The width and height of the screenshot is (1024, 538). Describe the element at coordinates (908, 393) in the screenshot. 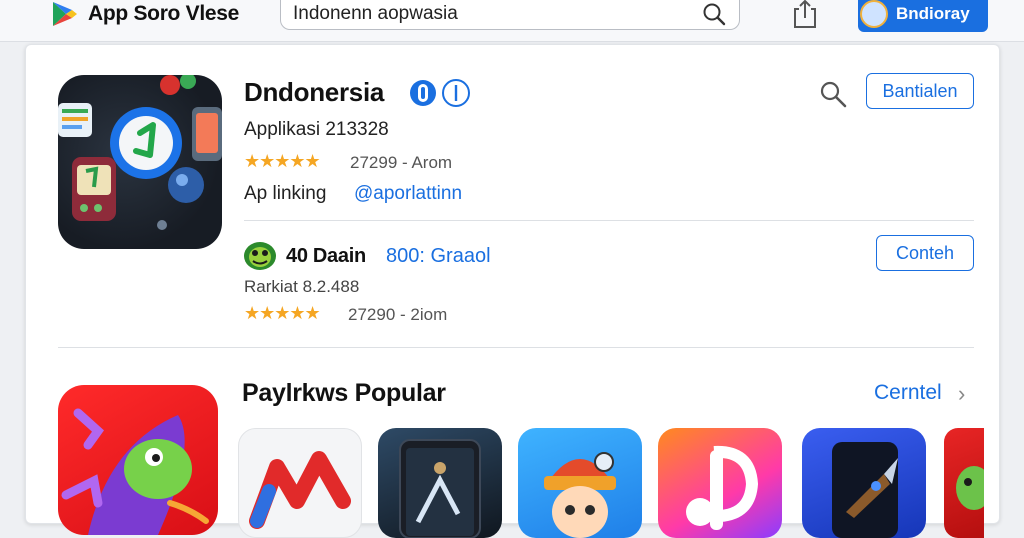

I see `see-all-link: Cerntel` at that location.